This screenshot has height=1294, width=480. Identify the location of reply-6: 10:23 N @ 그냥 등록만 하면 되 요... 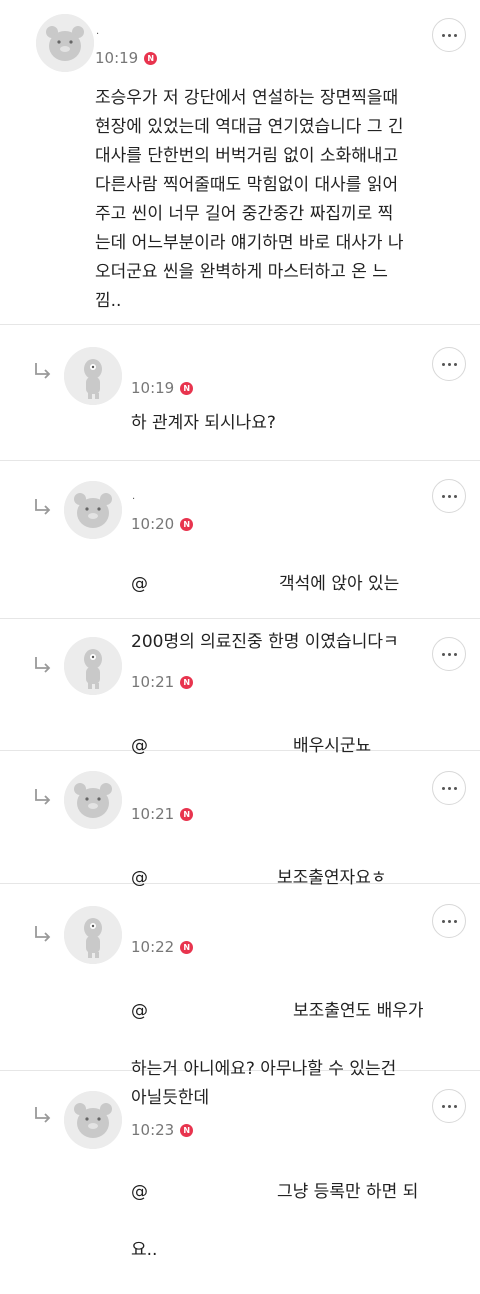
(240, 1165).